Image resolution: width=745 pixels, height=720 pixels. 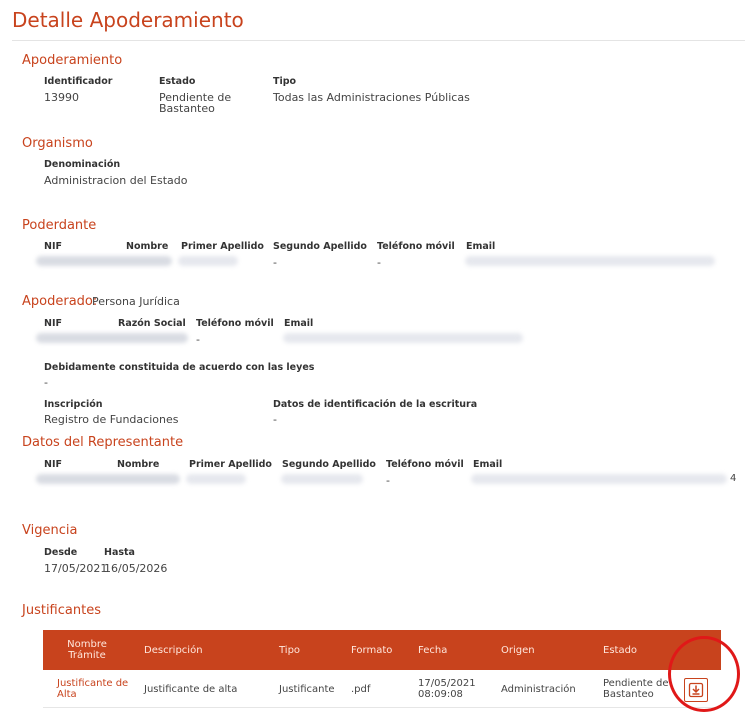 I want to click on label-identificador: Identificador, so click(x=78, y=81).